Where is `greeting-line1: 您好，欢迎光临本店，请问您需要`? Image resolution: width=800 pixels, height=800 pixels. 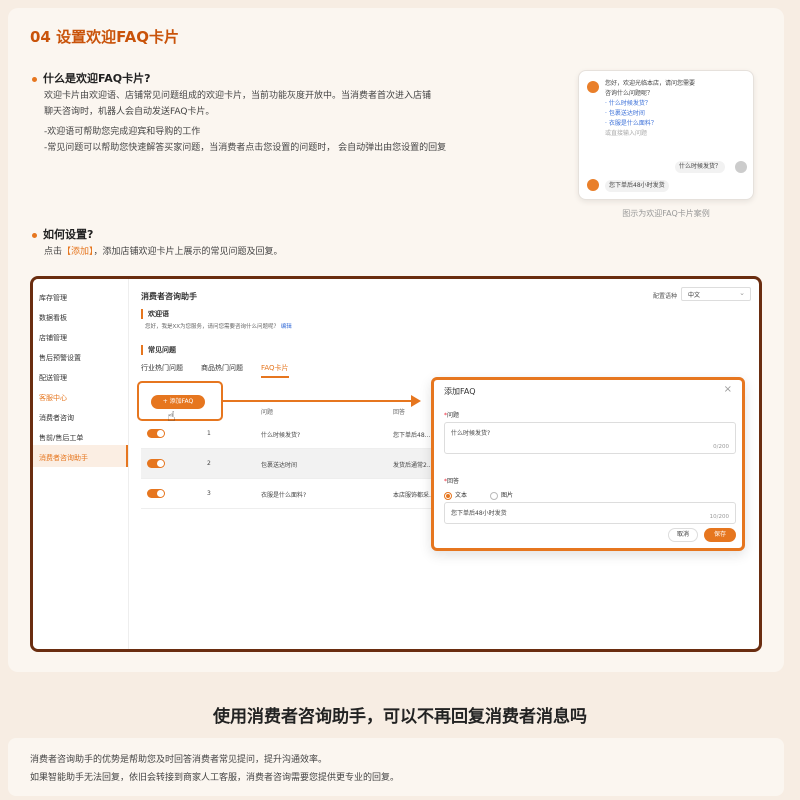 greeting-line1: 您好，欢迎光临本店，请问您需要 is located at coordinates (650, 83).